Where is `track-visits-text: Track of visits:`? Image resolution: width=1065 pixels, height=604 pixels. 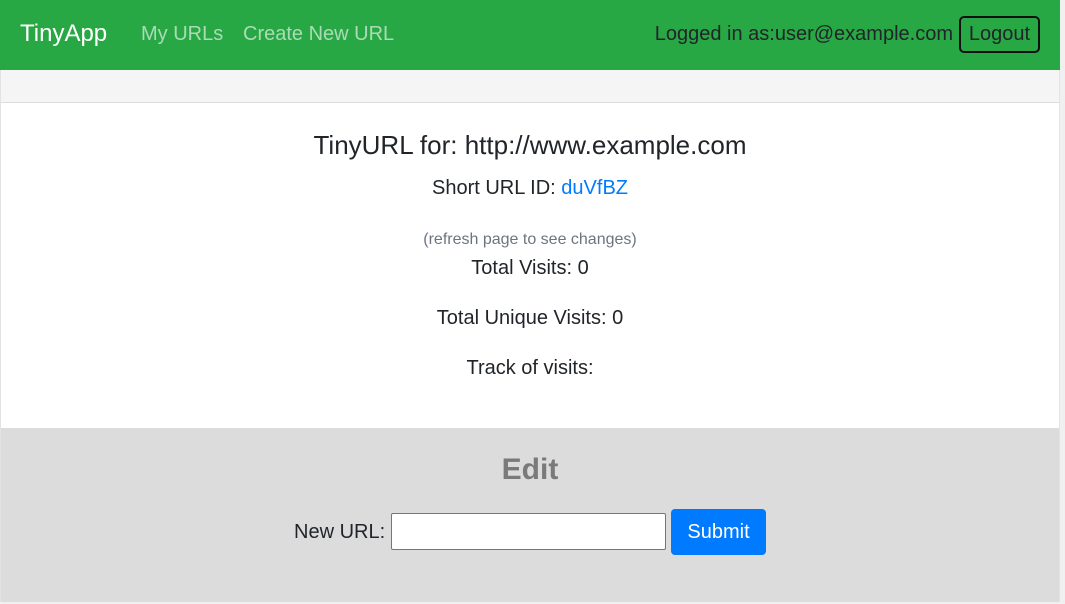
track-visits-text: Track of visits: is located at coordinates (530, 368).